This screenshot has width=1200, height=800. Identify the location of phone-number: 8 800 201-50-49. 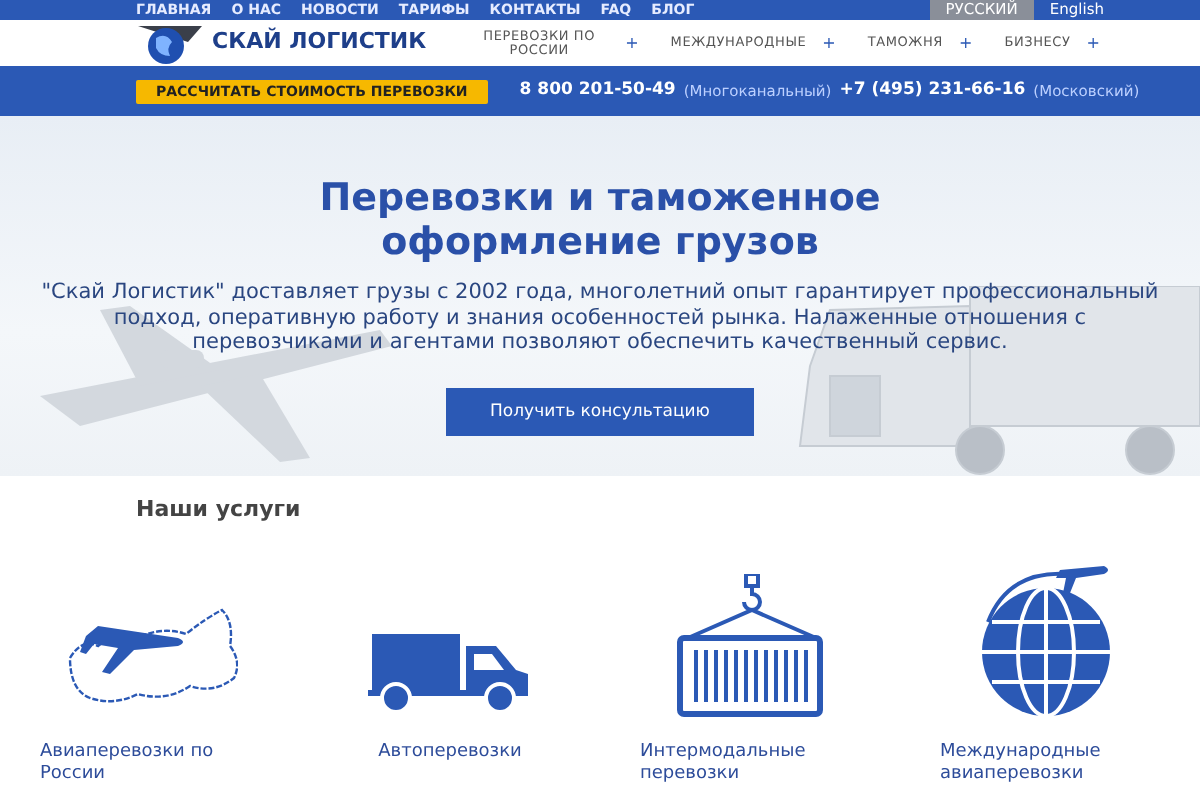
(597, 91).